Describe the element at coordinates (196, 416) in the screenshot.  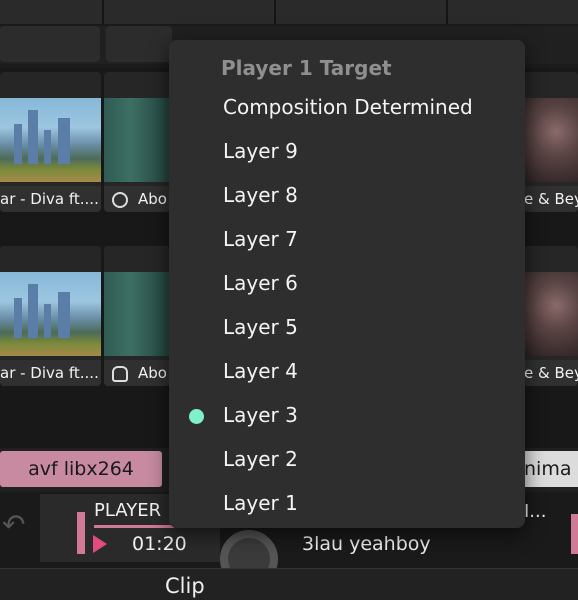
I see `selected-dot-icon` at that location.